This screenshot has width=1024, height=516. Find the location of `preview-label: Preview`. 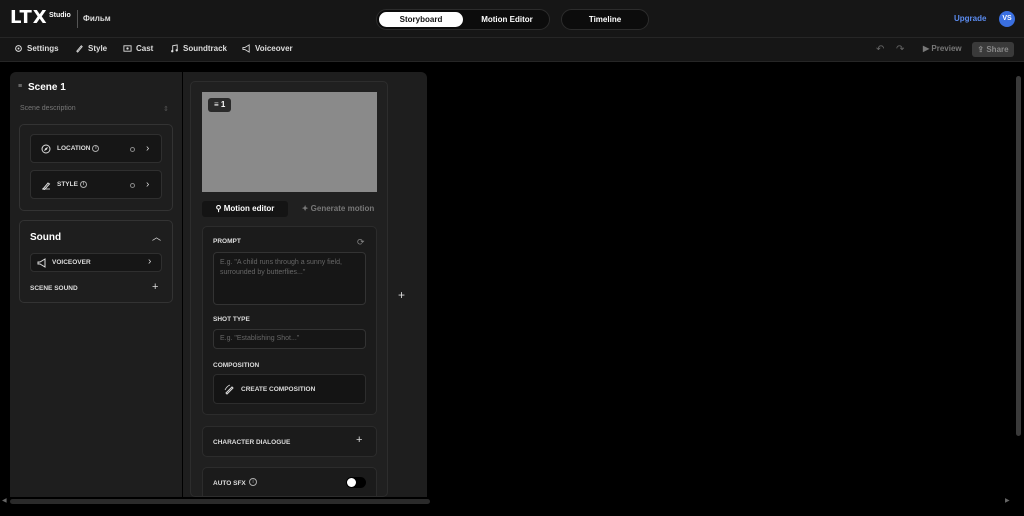

preview-label: Preview is located at coordinates (946, 48).